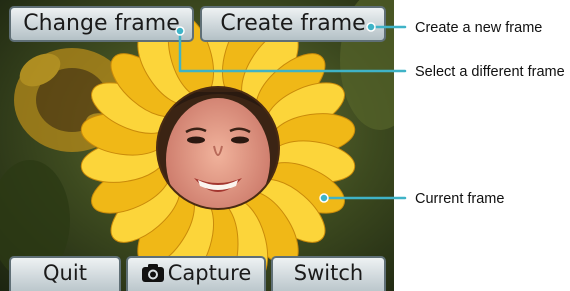  Describe the element at coordinates (152, 273) in the screenshot. I see `camera-icon` at that location.